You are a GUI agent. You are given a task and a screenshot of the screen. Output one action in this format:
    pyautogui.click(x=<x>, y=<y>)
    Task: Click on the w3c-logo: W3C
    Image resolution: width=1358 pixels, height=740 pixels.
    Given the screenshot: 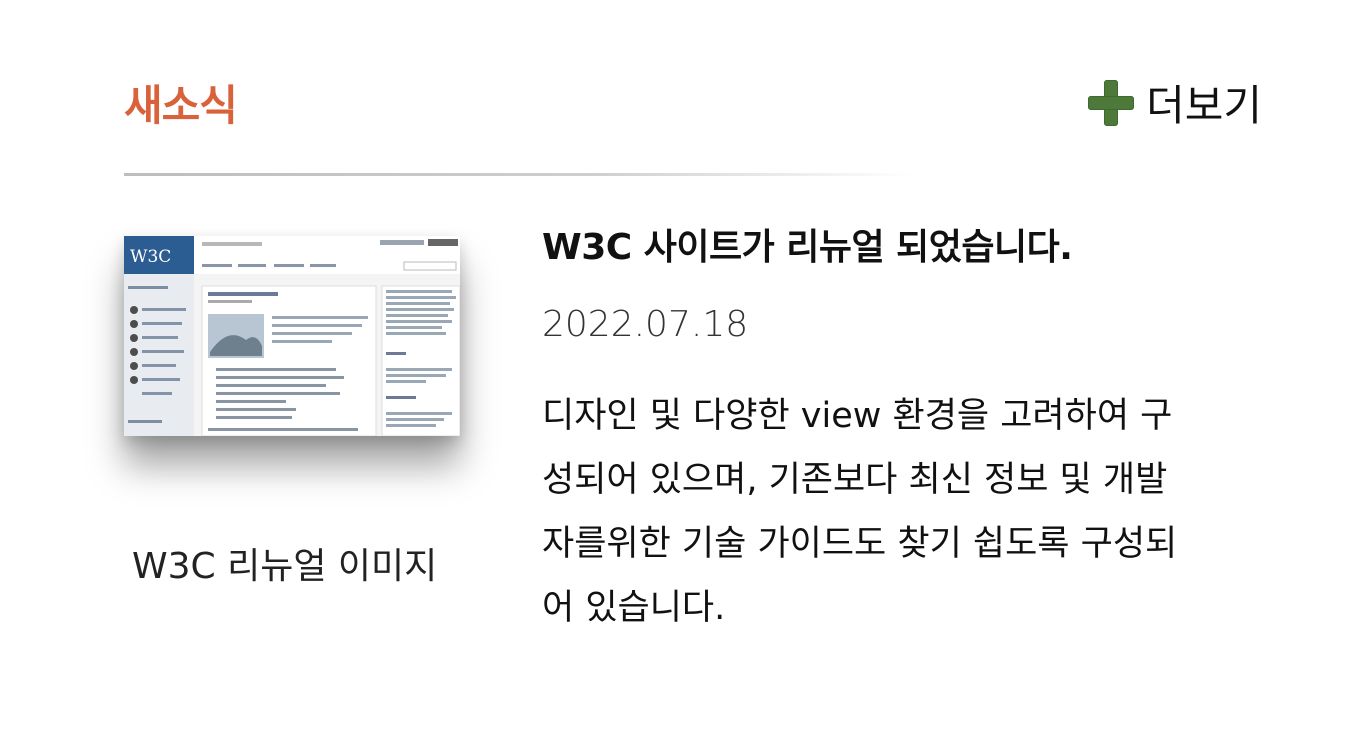 What is the action you would take?
    pyautogui.click(x=150, y=257)
    